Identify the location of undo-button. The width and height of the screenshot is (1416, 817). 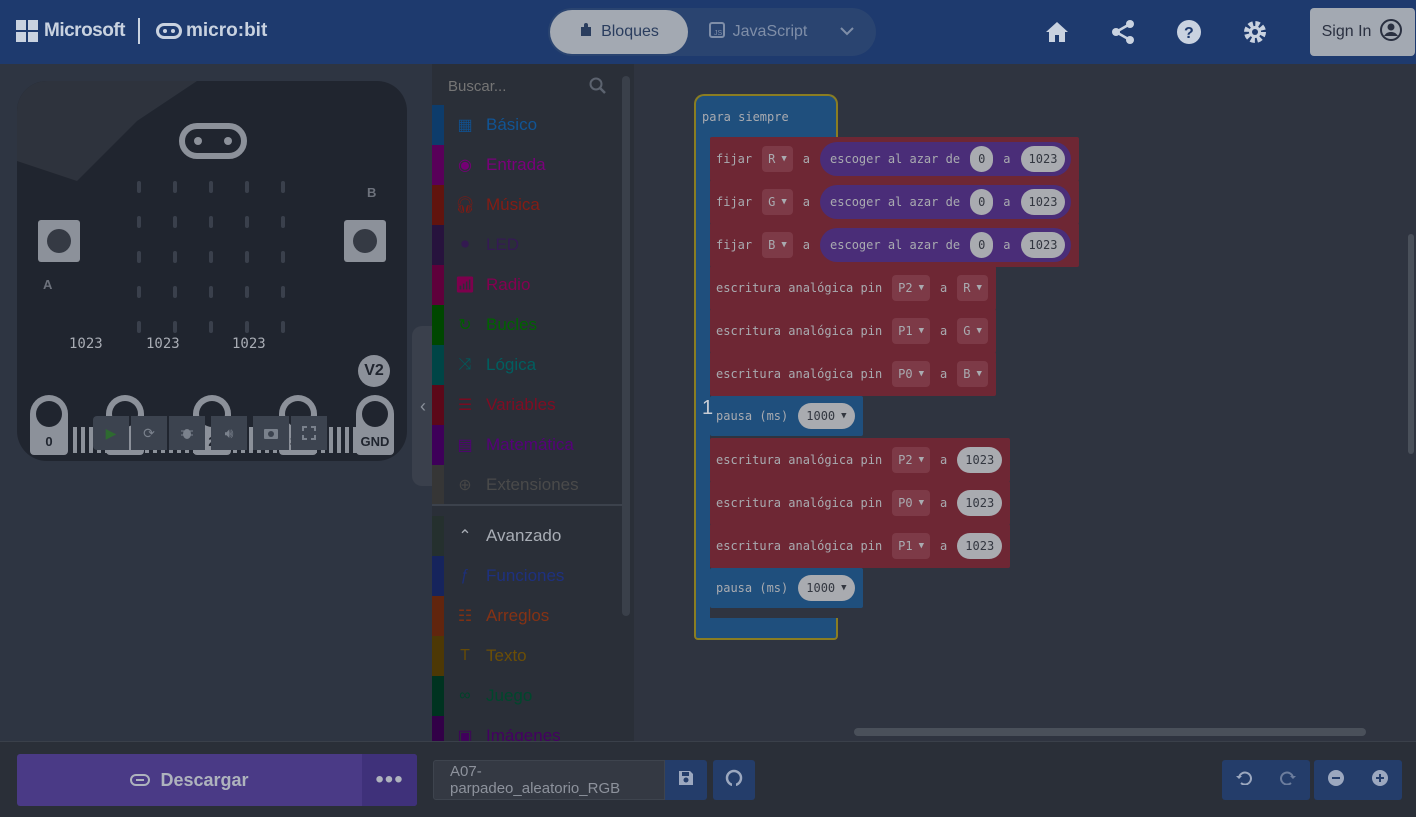
(1244, 780).